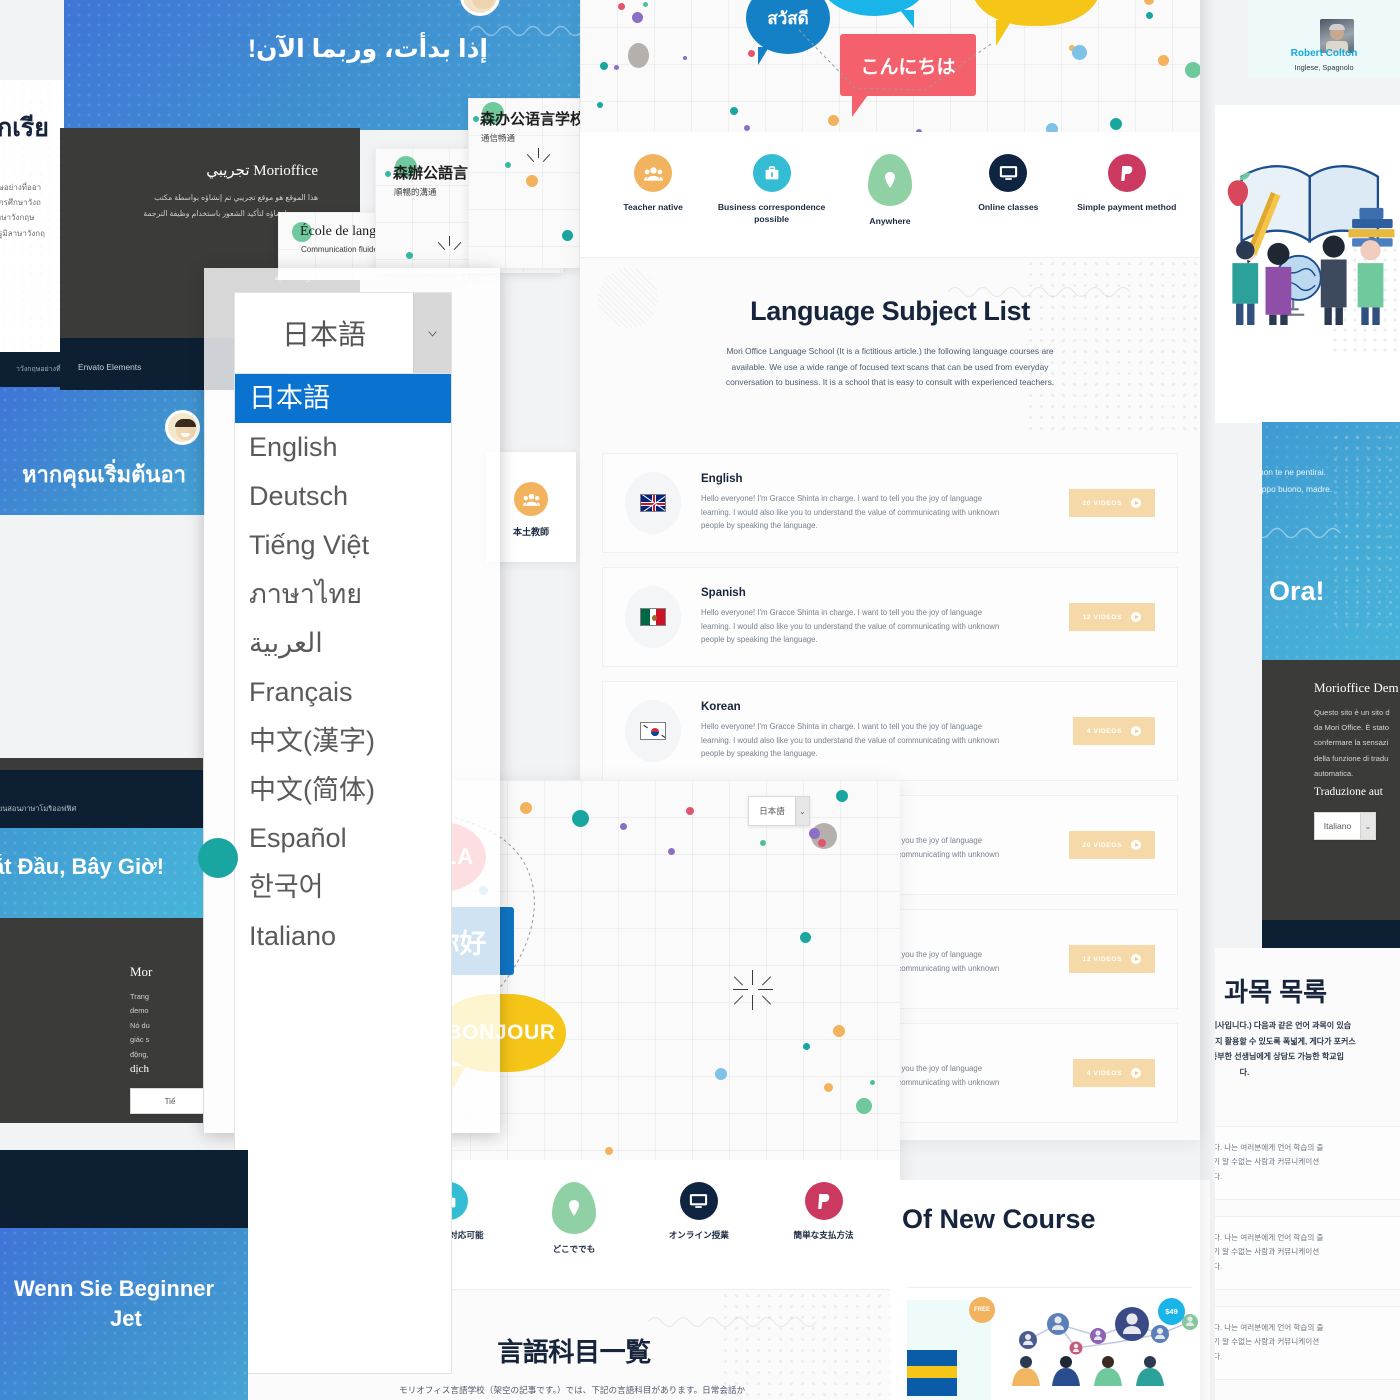  Describe the element at coordinates (890, 66) in the screenshot. I see `bubble-art-header: สวัสดี こんにちは BONJOUR` at that location.